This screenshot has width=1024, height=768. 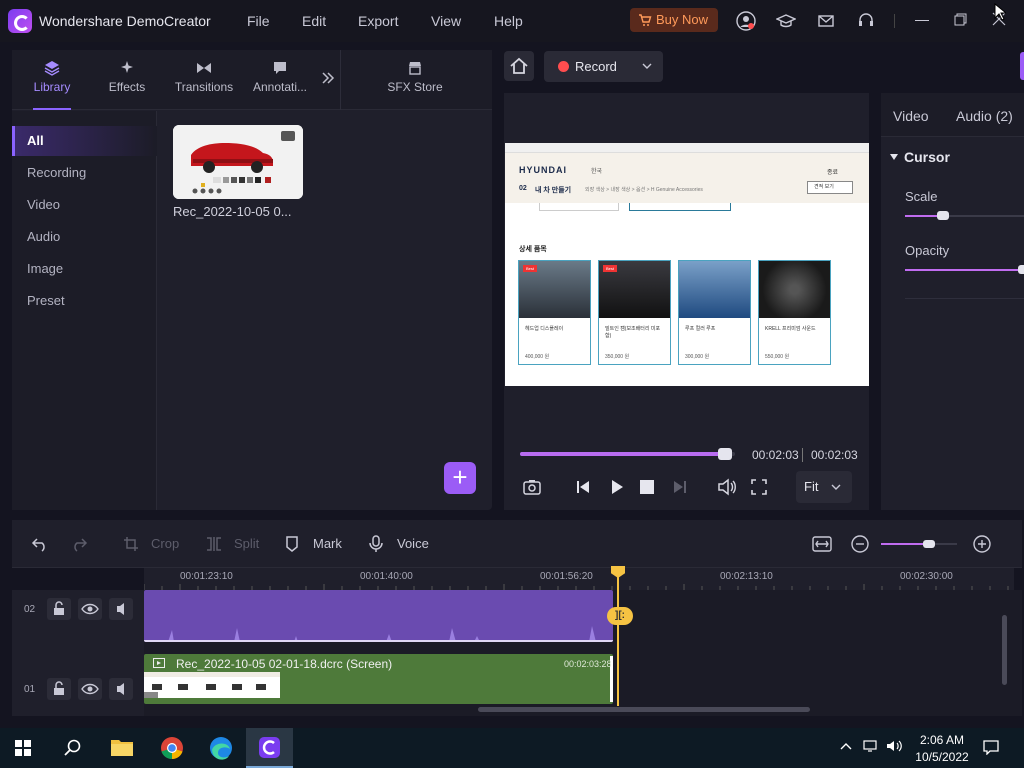 What do you see at coordinates (246, 543) in the screenshot?
I see `split-button: Split` at bounding box center [246, 543].